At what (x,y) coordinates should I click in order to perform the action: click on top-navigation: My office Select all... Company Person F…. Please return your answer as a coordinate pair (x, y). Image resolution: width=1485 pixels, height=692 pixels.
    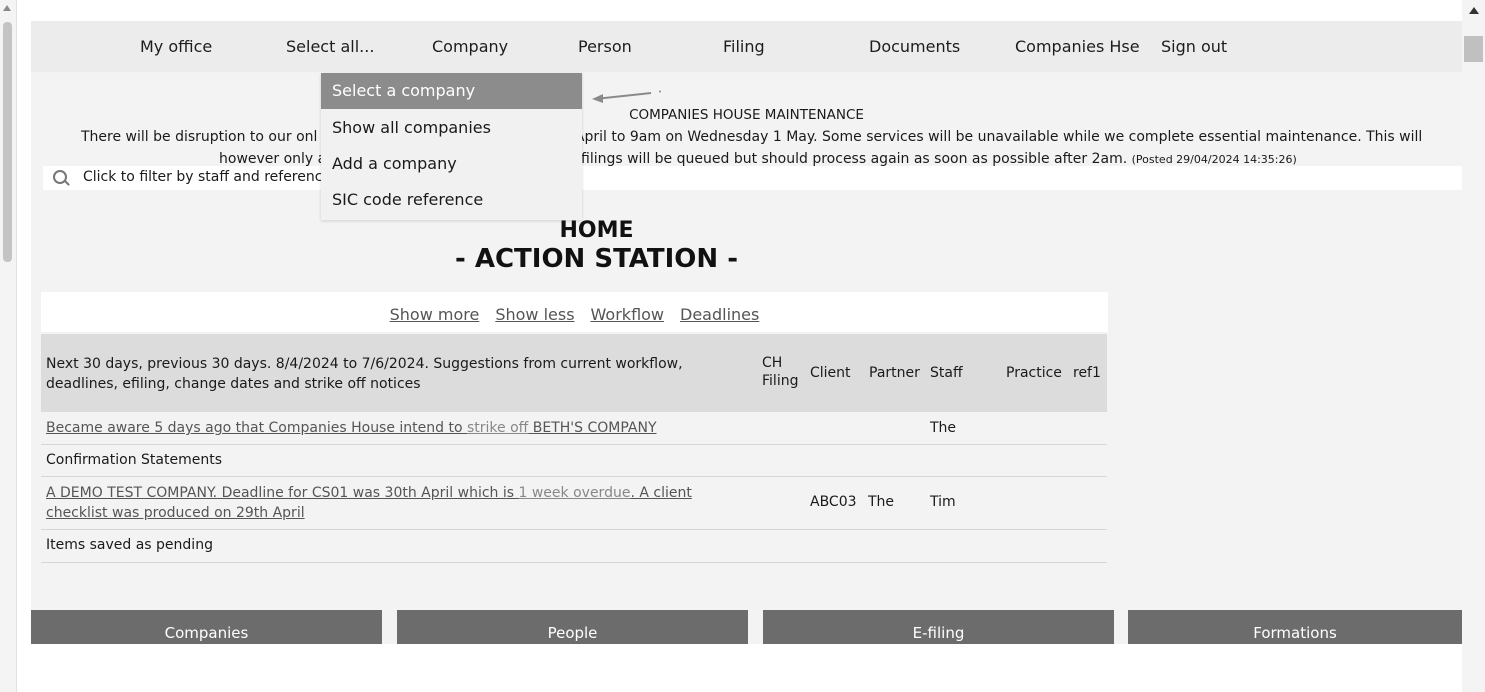
    Looking at the image, I should click on (746, 46).